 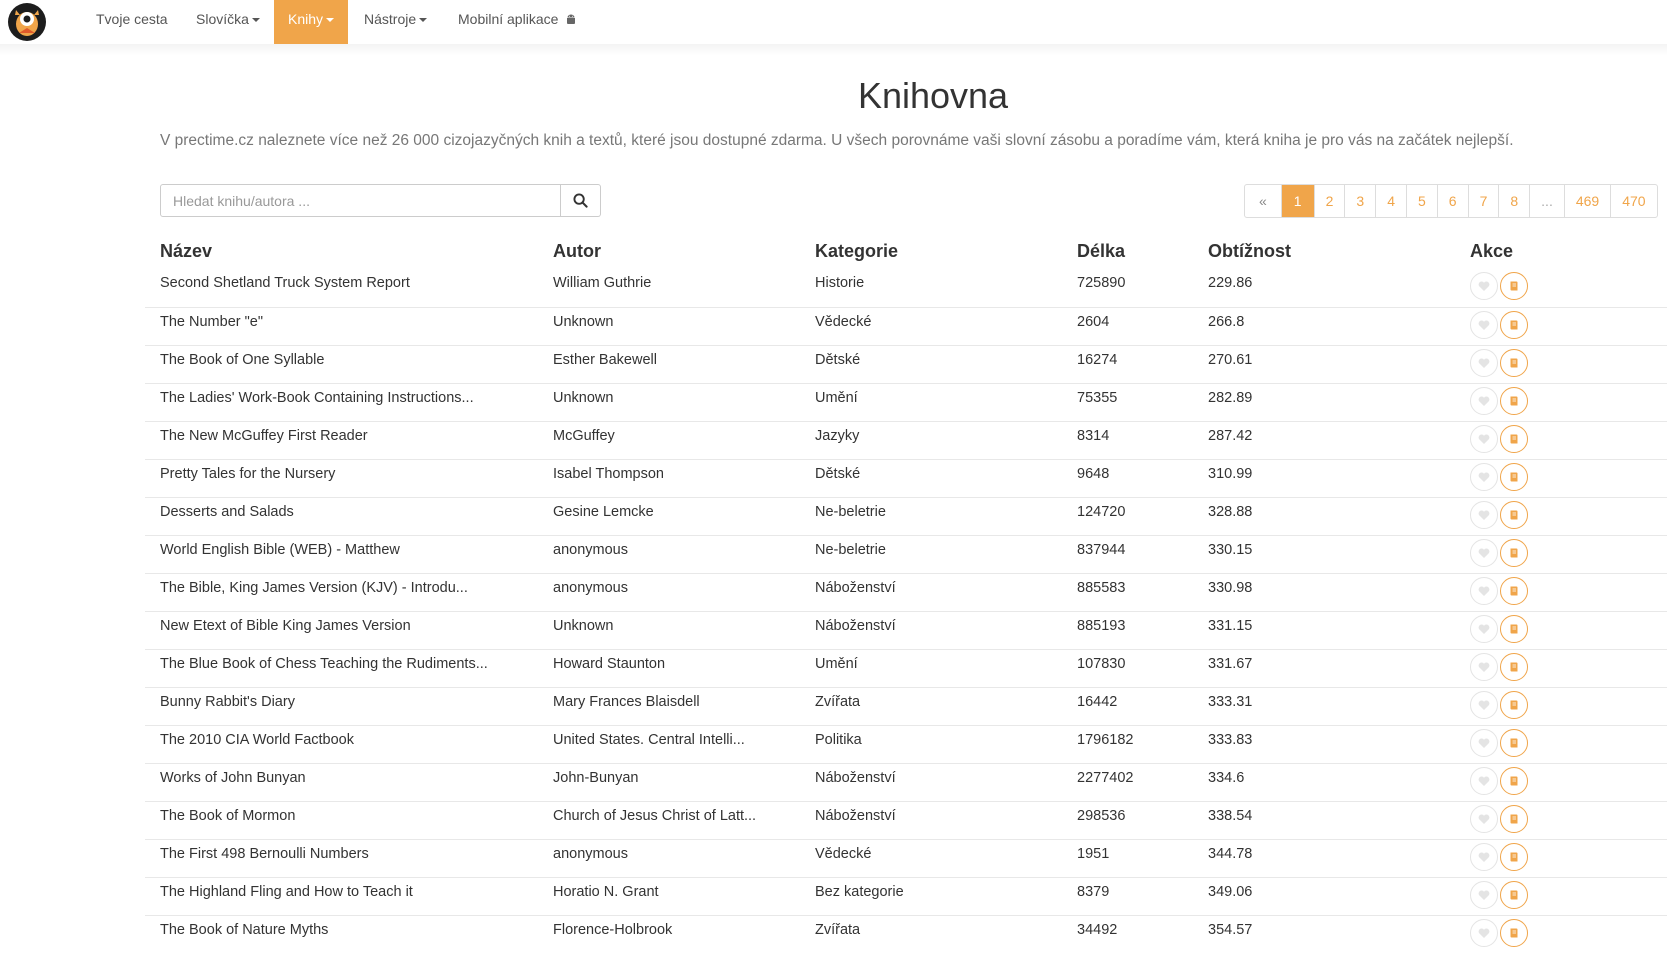 What do you see at coordinates (341, 515) in the screenshot?
I see `book-title: Desserts and Salads` at bounding box center [341, 515].